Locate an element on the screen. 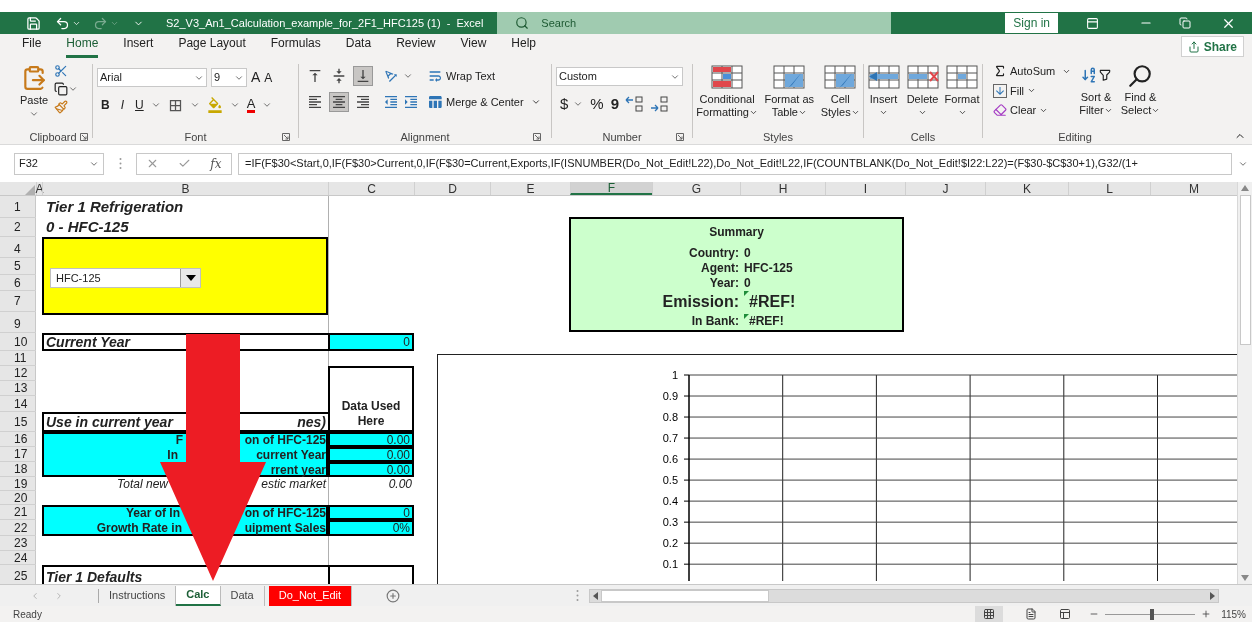  percent-button: % is located at coordinates (597, 104).